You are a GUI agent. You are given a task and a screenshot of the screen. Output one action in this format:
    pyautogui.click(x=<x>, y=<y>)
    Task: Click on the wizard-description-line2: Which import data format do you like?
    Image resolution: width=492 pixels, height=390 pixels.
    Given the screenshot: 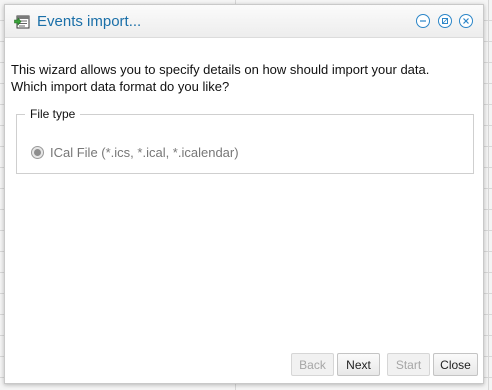 What is the action you would take?
    pyautogui.click(x=120, y=86)
    